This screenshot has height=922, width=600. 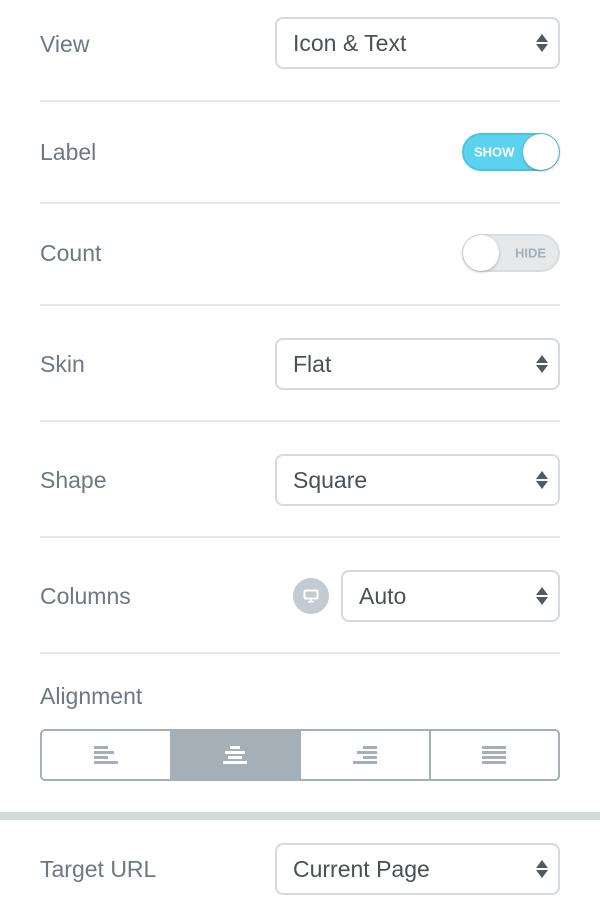 What do you see at coordinates (300, 696) in the screenshot?
I see `alignment-row: Alignment` at bounding box center [300, 696].